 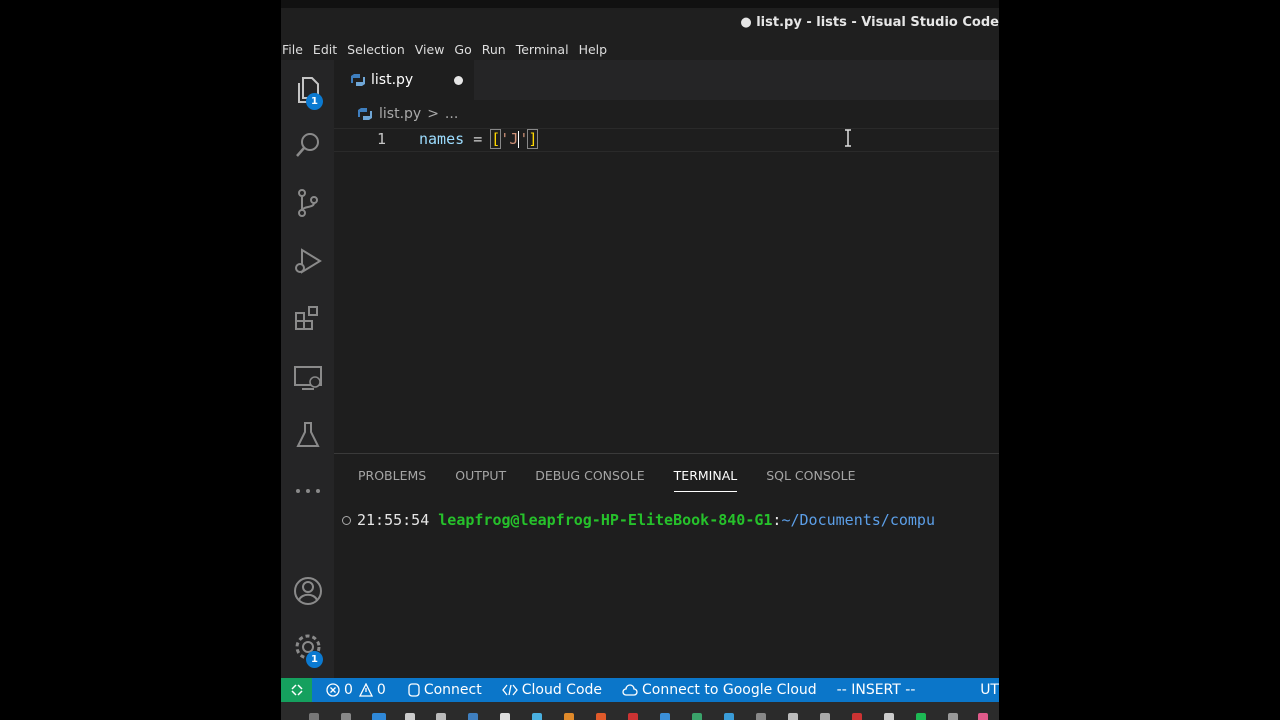 I want to click on search-button, so click(x=307, y=145).